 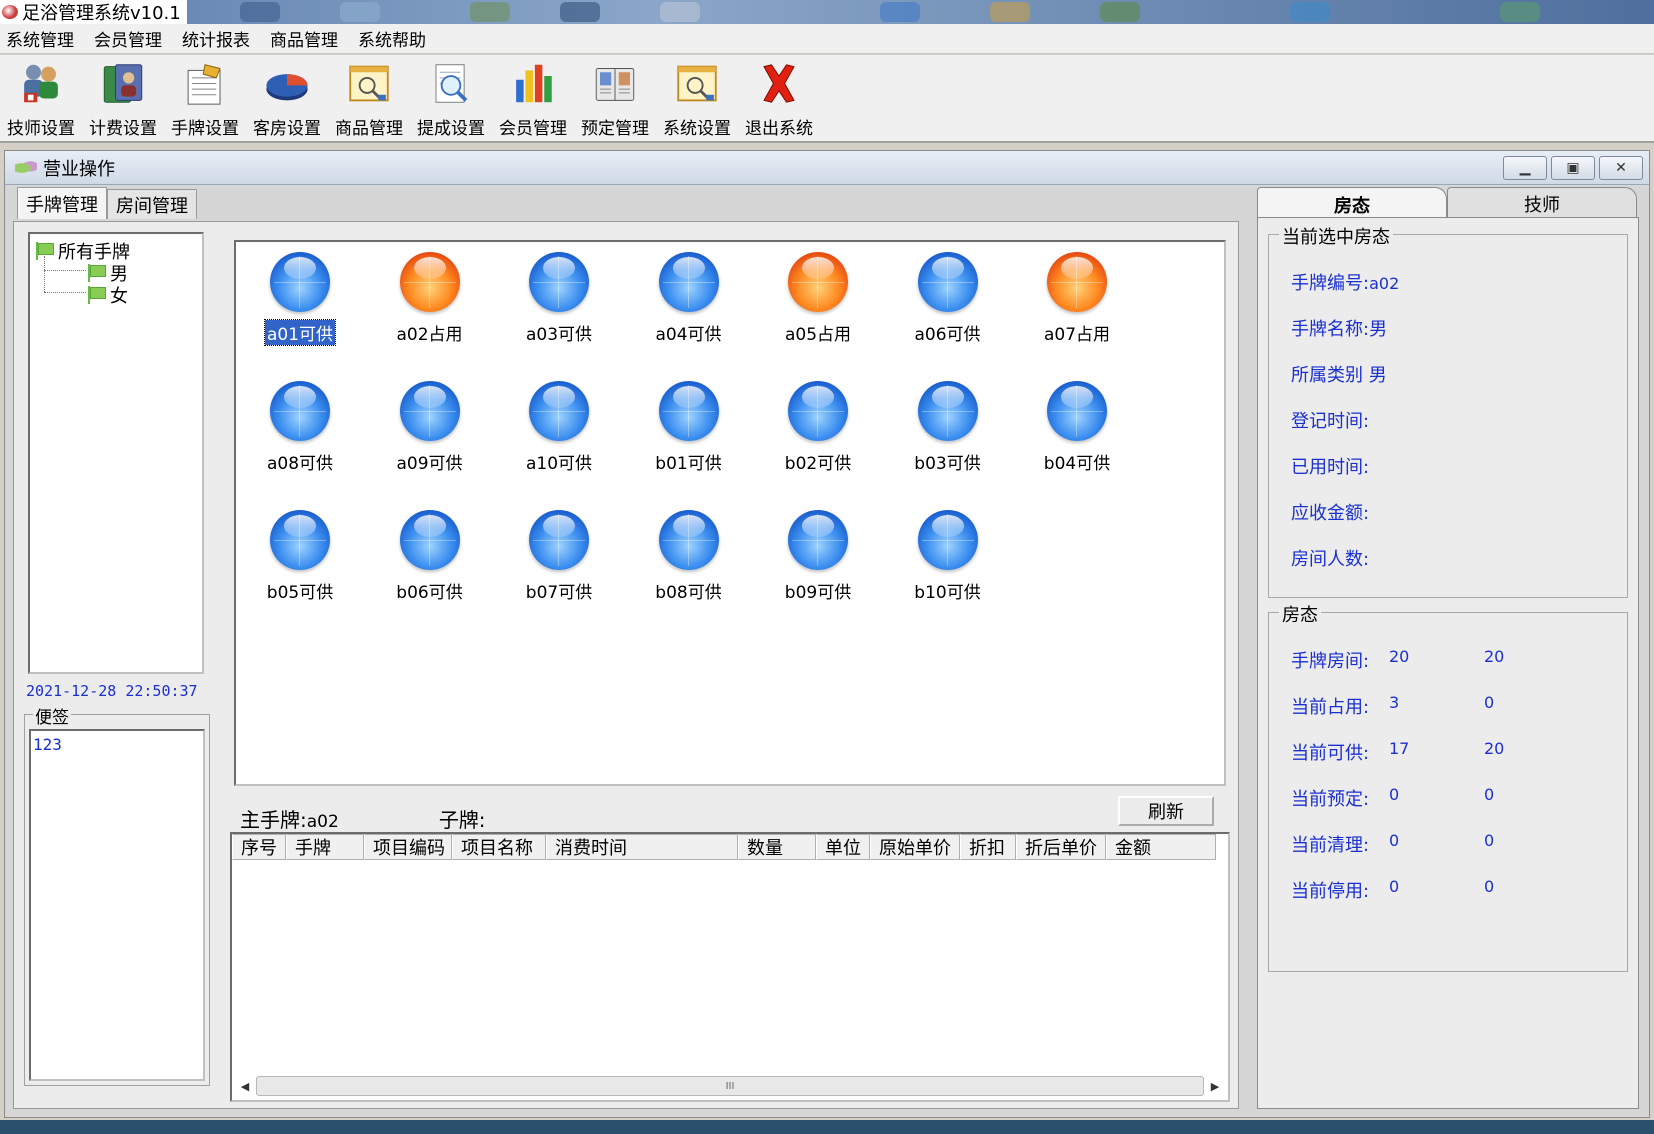 I want to click on hand-tag-item: b03可供, so click(x=948, y=426).